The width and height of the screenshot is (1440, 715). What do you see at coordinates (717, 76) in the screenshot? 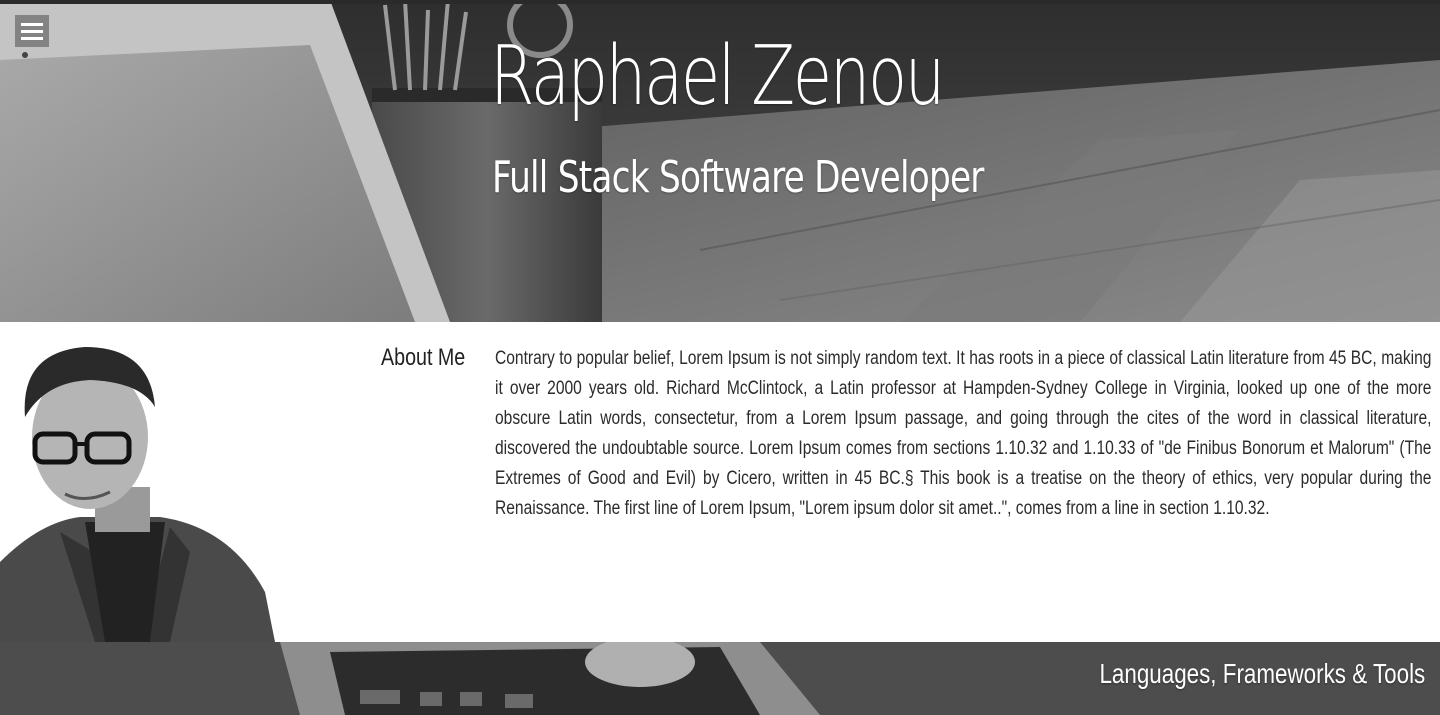
I see `hero-name: Raphael Zenou` at bounding box center [717, 76].